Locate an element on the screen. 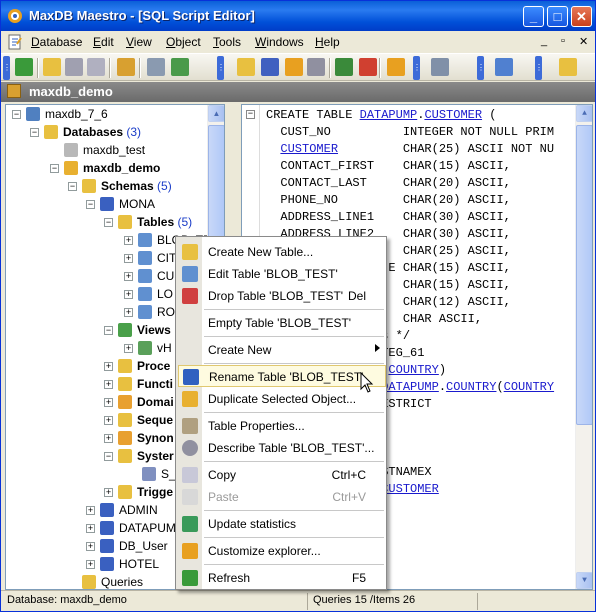 This screenshot has width=596, height=612. code-line: CUSTOMER CHAR(25) ASCII NOT NU is located at coordinates (410, 149).